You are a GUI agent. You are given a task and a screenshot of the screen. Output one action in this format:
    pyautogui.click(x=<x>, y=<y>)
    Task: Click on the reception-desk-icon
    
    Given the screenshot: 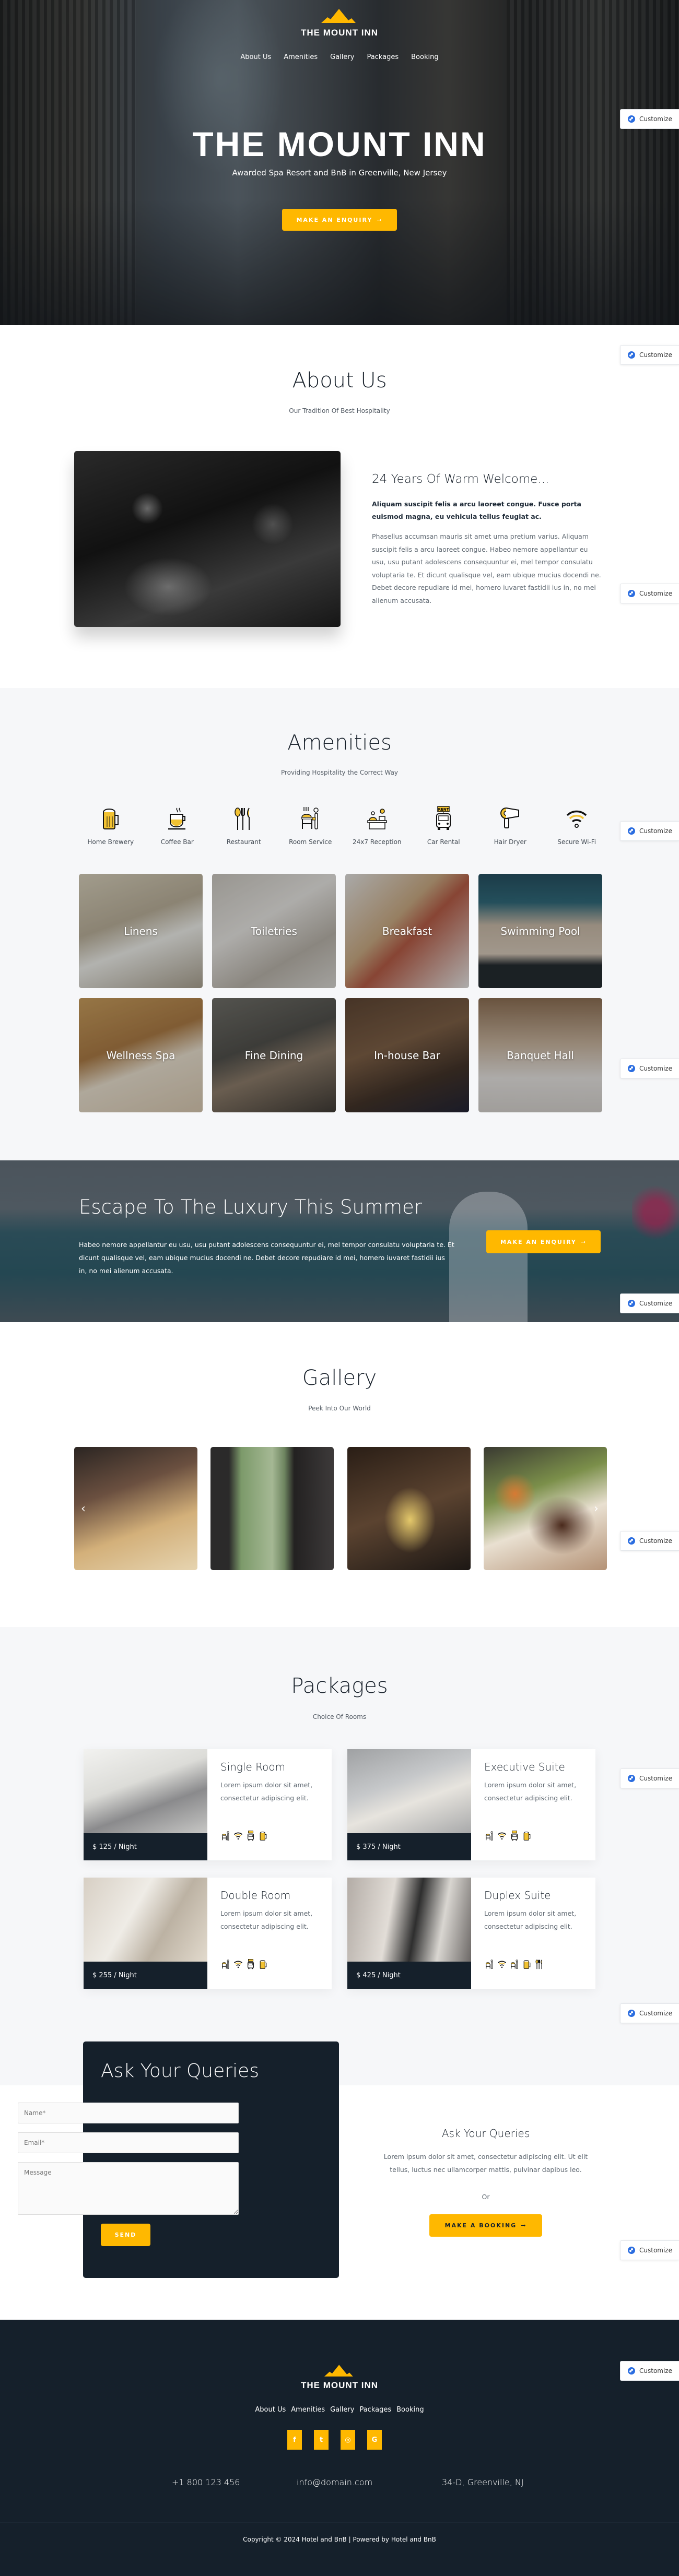 What is the action you would take?
    pyautogui.click(x=377, y=819)
    